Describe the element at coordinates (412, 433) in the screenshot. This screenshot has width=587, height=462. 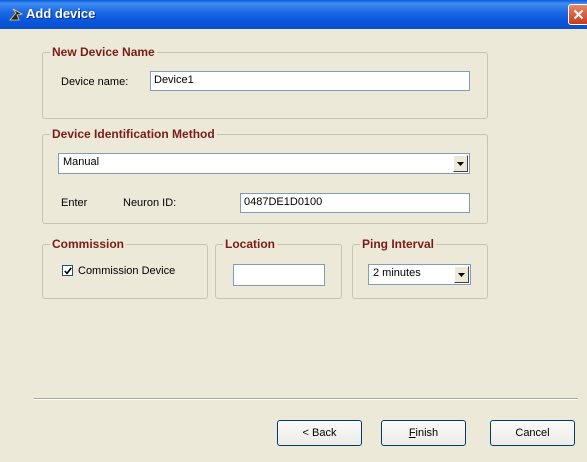
I see `finish-accelerator: F` at that location.